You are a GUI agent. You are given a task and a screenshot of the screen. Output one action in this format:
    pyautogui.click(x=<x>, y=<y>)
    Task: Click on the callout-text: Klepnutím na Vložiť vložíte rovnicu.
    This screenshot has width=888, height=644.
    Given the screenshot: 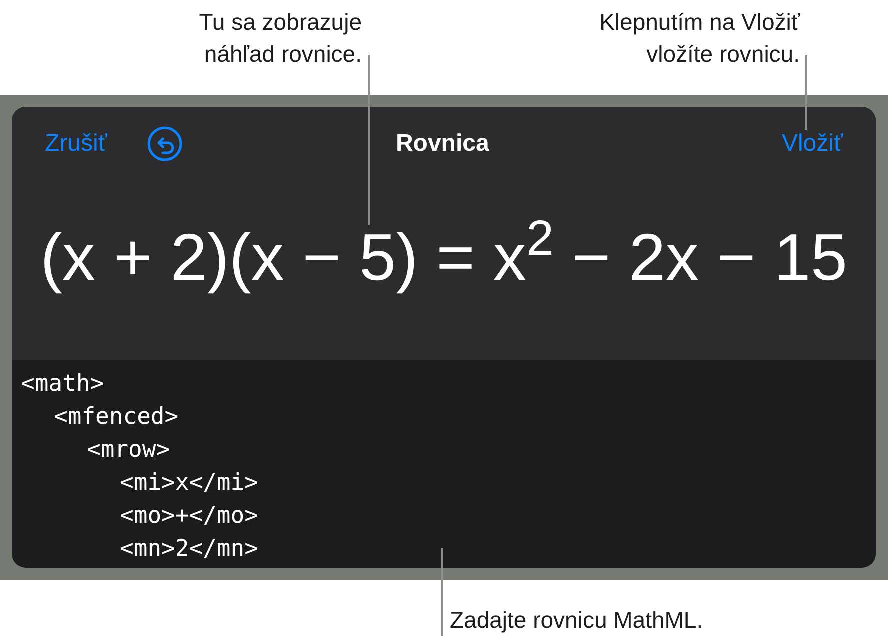 What is the action you would take?
    pyautogui.click(x=700, y=38)
    